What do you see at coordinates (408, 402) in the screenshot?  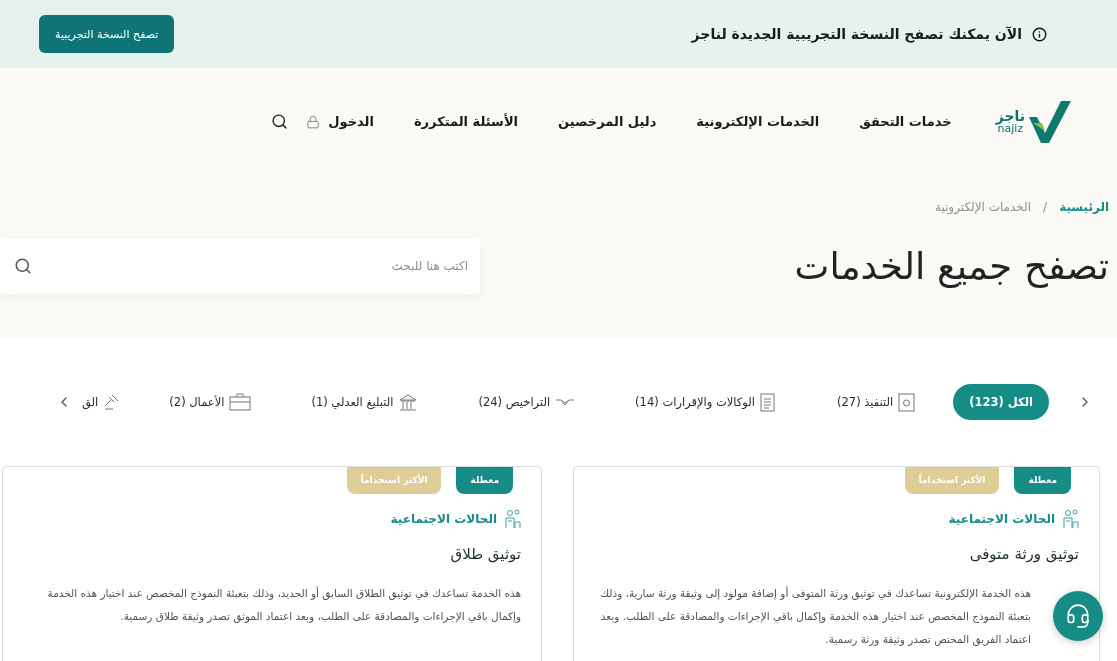 I see `building-icon` at bounding box center [408, 402].